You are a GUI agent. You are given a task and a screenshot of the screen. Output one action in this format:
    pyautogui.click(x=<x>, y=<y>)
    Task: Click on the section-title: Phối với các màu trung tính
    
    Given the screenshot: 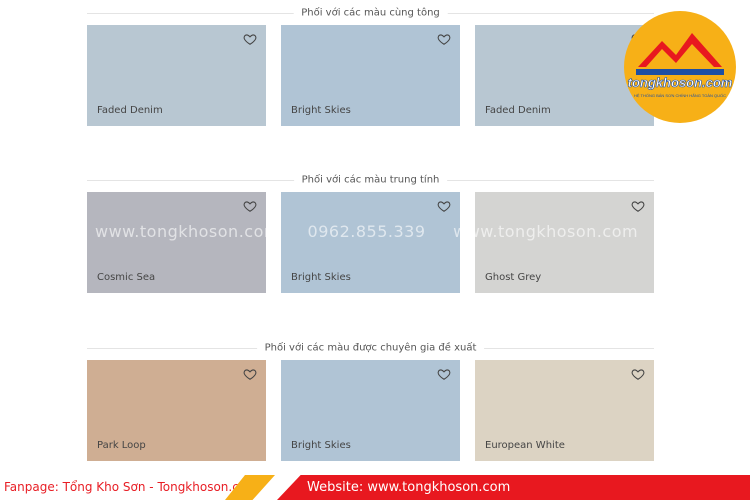 What is the action you would take?
    pyautogui.click(x=370, y=180)
    